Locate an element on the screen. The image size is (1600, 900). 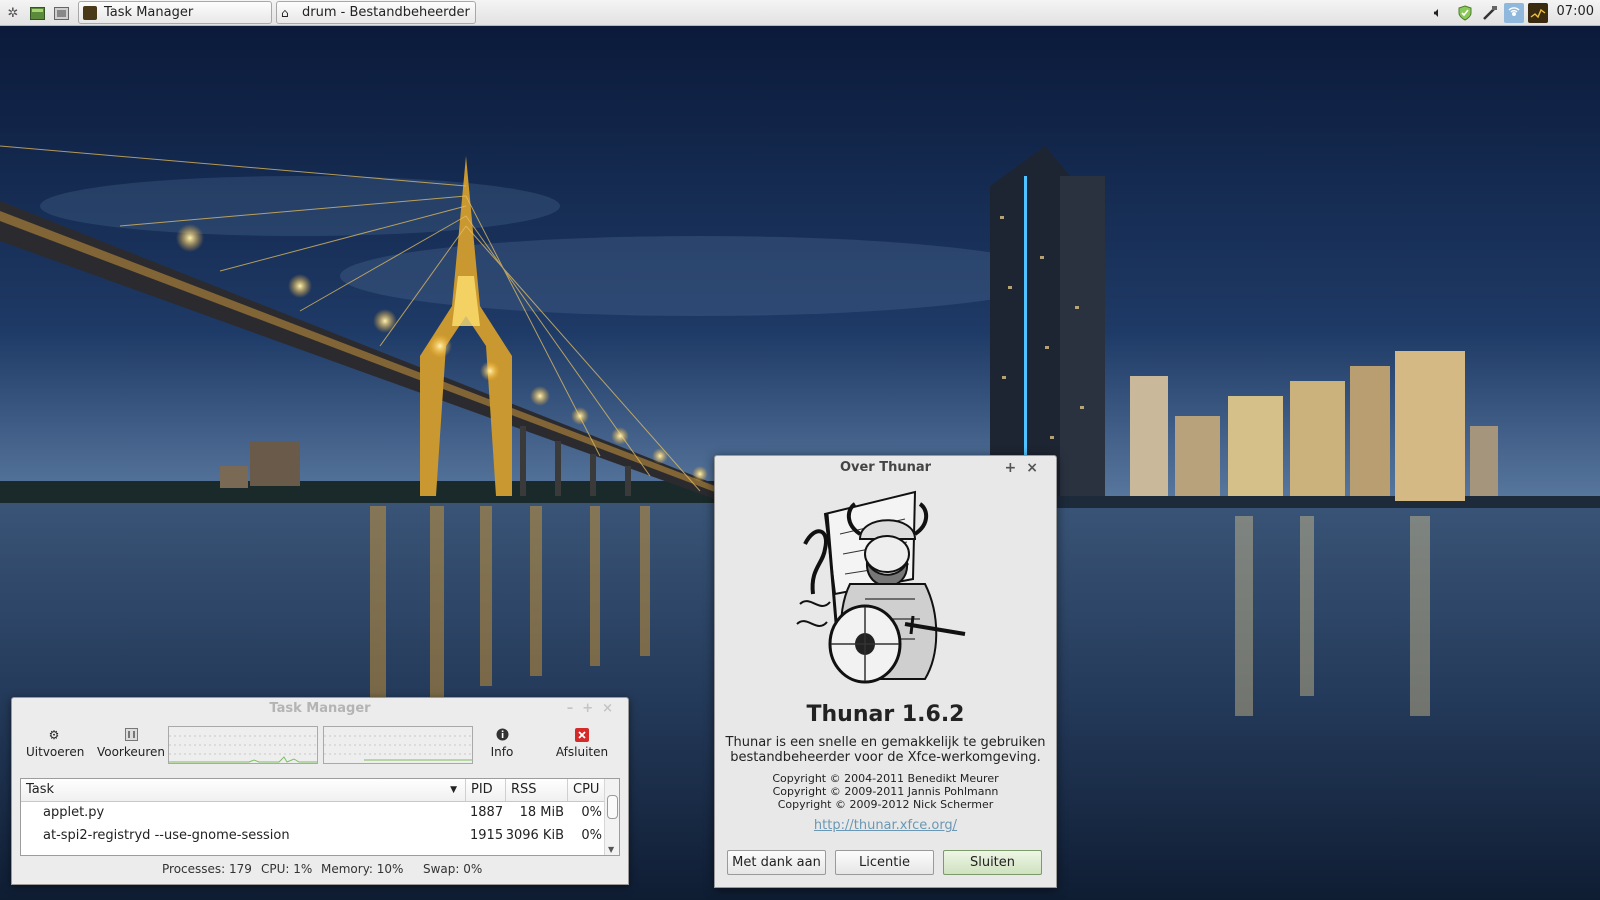
copyright-line: Copyright © 2009-2011 Jannis Pohlmann is located at coordinates (885, 791).